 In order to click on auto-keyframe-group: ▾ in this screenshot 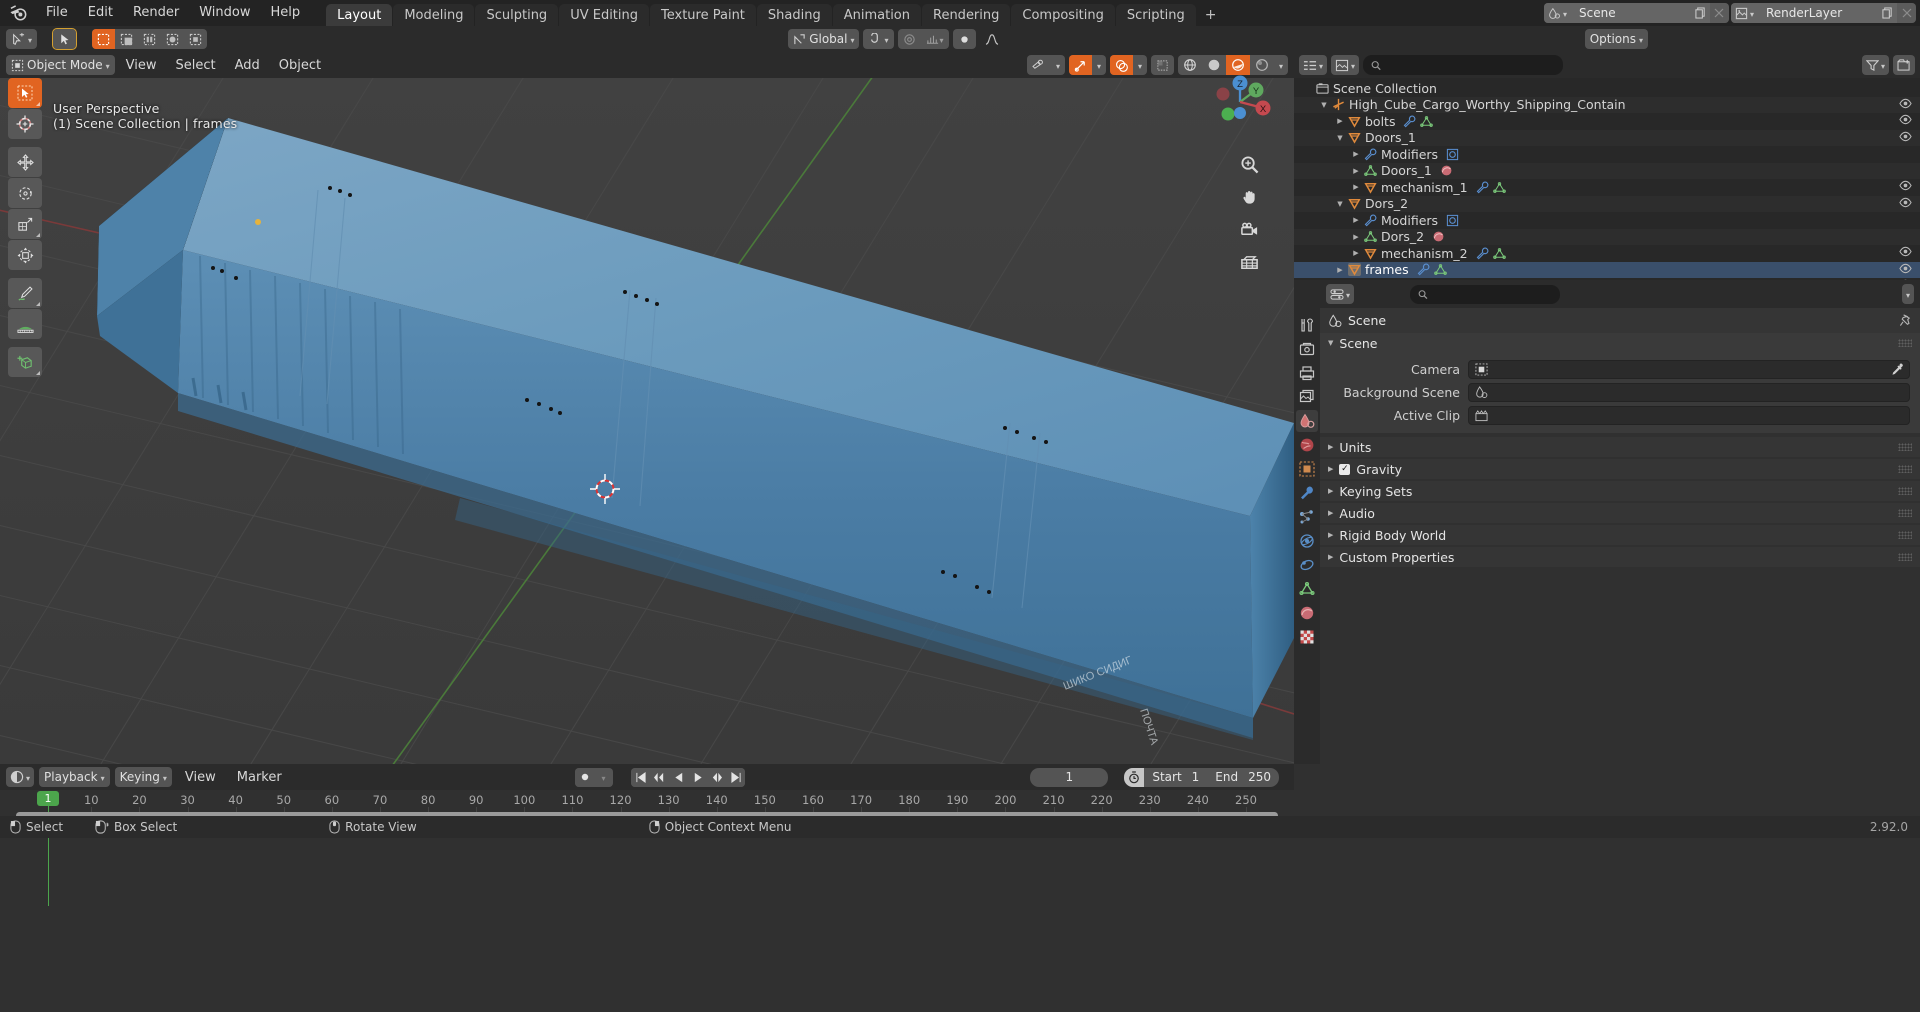, I will do `click(594, 777)`.